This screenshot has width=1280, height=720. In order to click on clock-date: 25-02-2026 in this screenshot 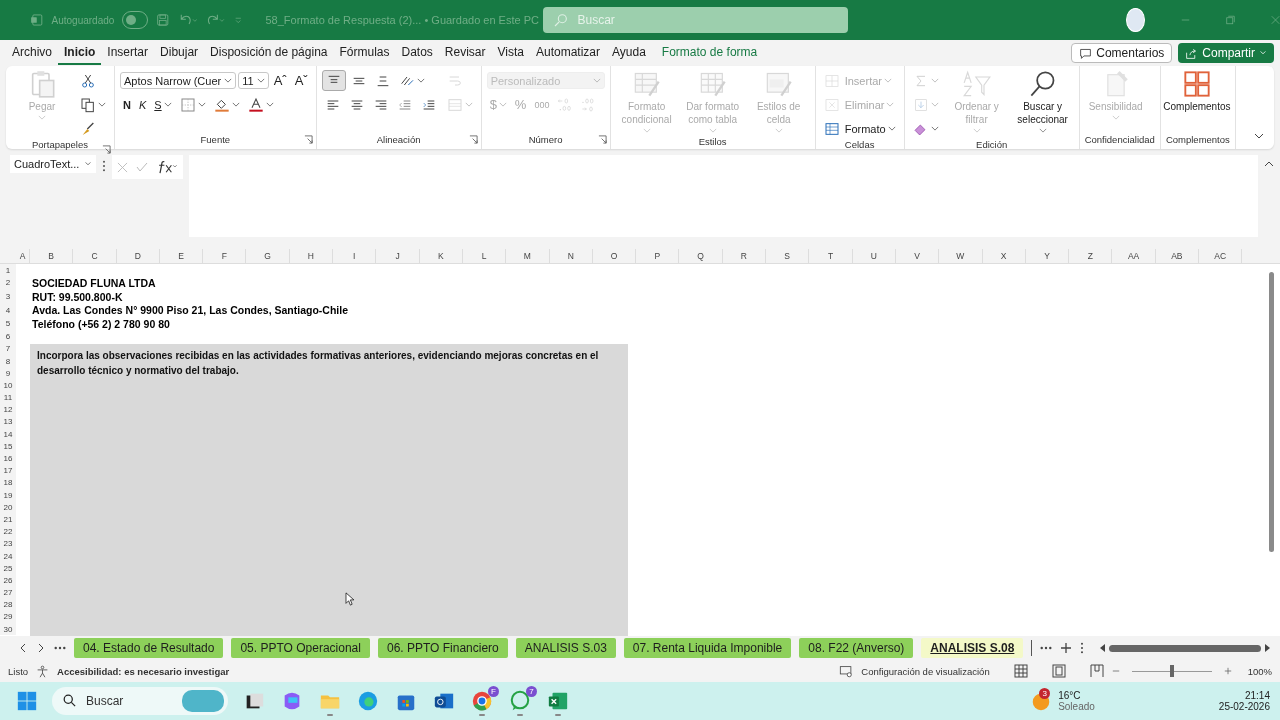, I will do `click(1244, 706)`.